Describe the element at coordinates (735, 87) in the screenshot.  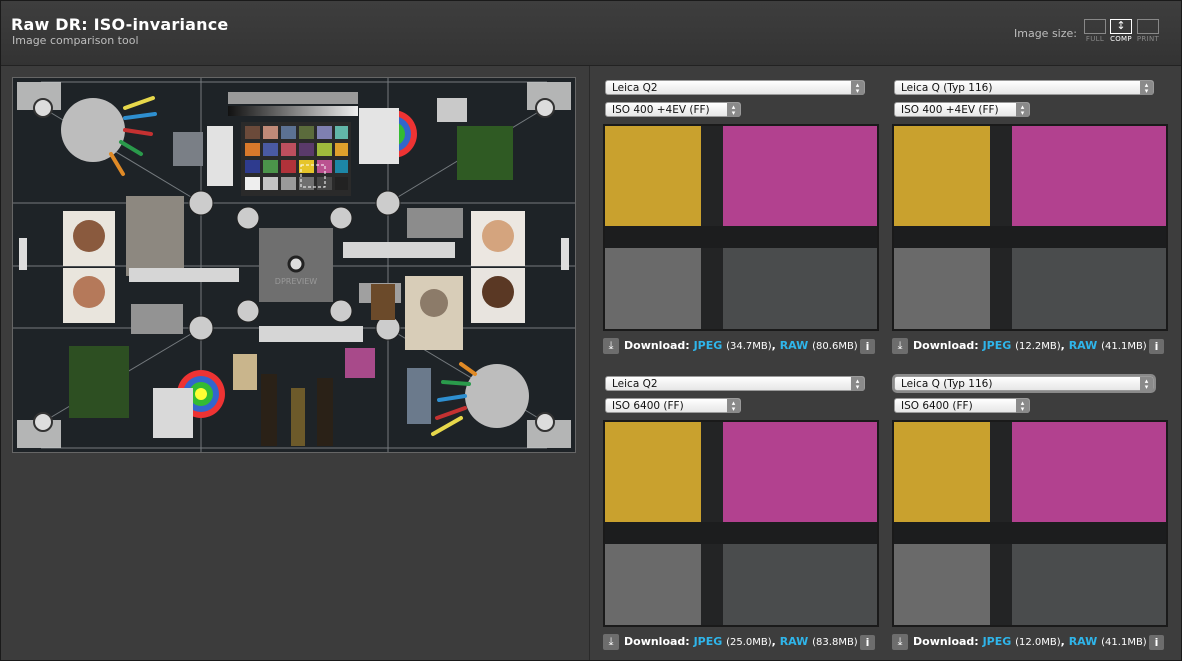
I see `camera-select-1: Leica Q2 ▴ ▾` at that location.